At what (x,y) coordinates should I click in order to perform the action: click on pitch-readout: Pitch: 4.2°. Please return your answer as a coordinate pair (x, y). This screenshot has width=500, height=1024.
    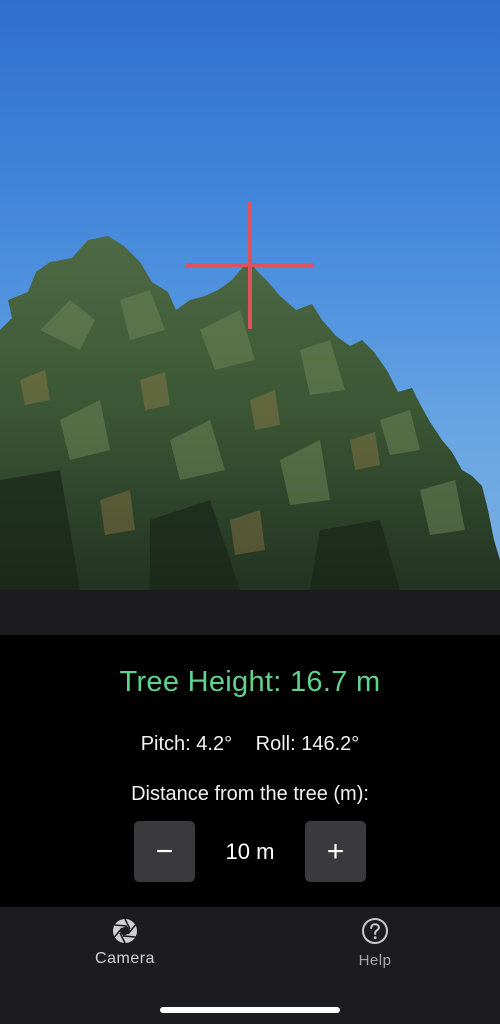
    Looking at the image, I should click on (186, 744).